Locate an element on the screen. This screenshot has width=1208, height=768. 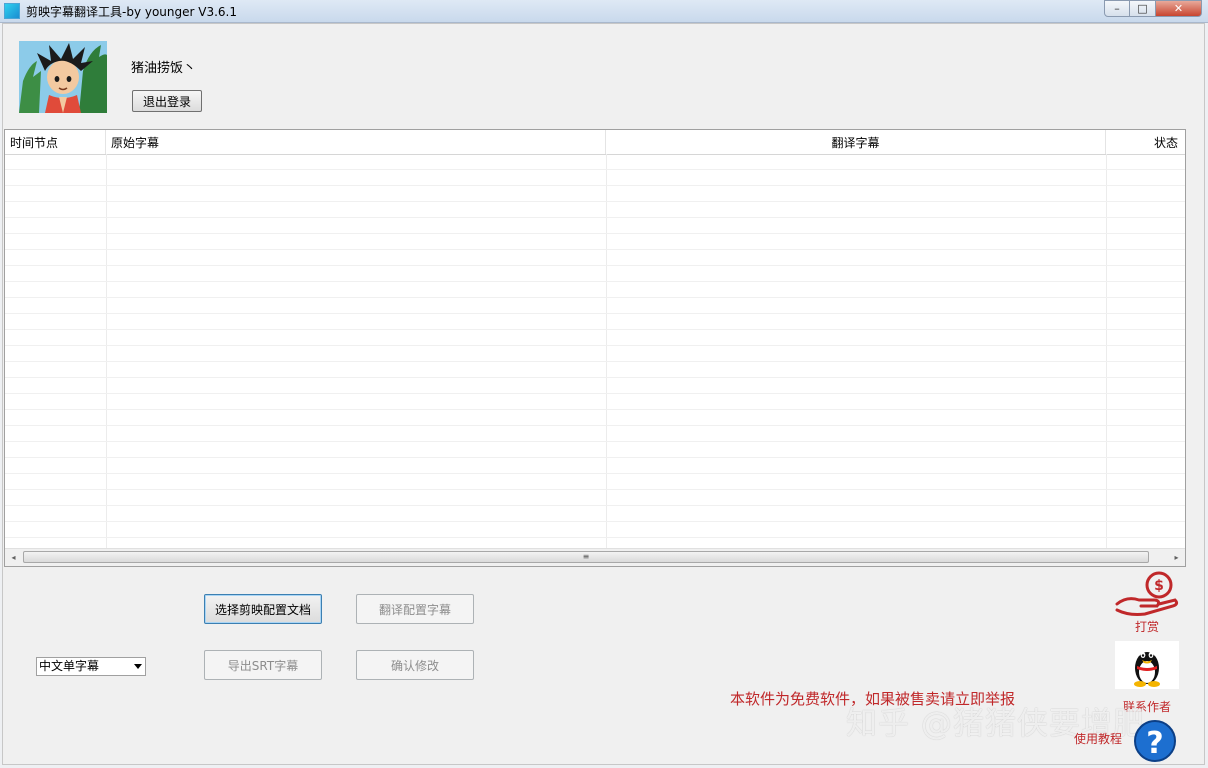
minimize-button: – is located at coordinates (1117, 8).